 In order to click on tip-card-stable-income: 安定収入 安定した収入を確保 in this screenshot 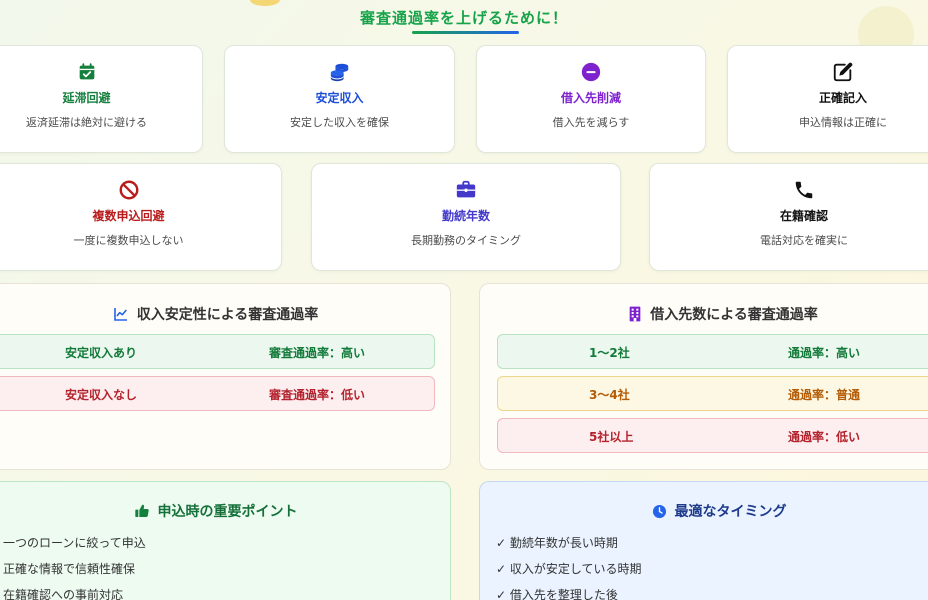, I will do `click(339, 99)`.